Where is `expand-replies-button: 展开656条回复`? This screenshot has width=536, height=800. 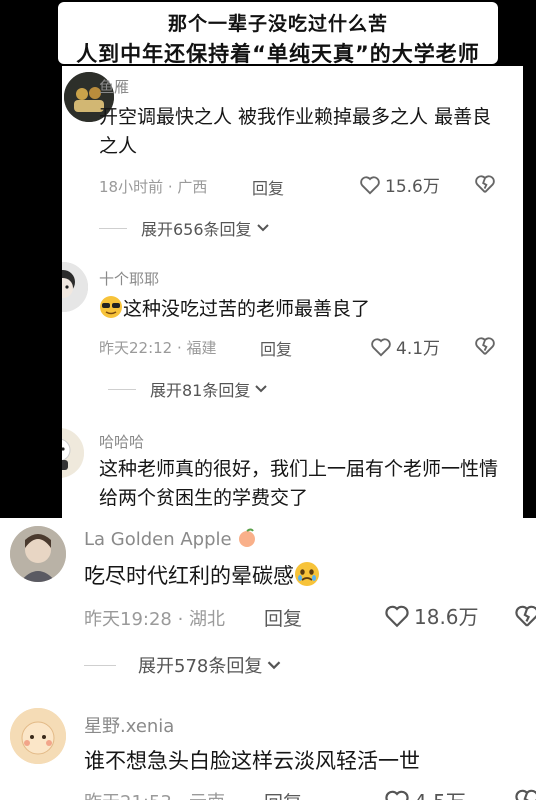 expand-replies-button: 展开656条回复 is located at coordinates (184, 228).